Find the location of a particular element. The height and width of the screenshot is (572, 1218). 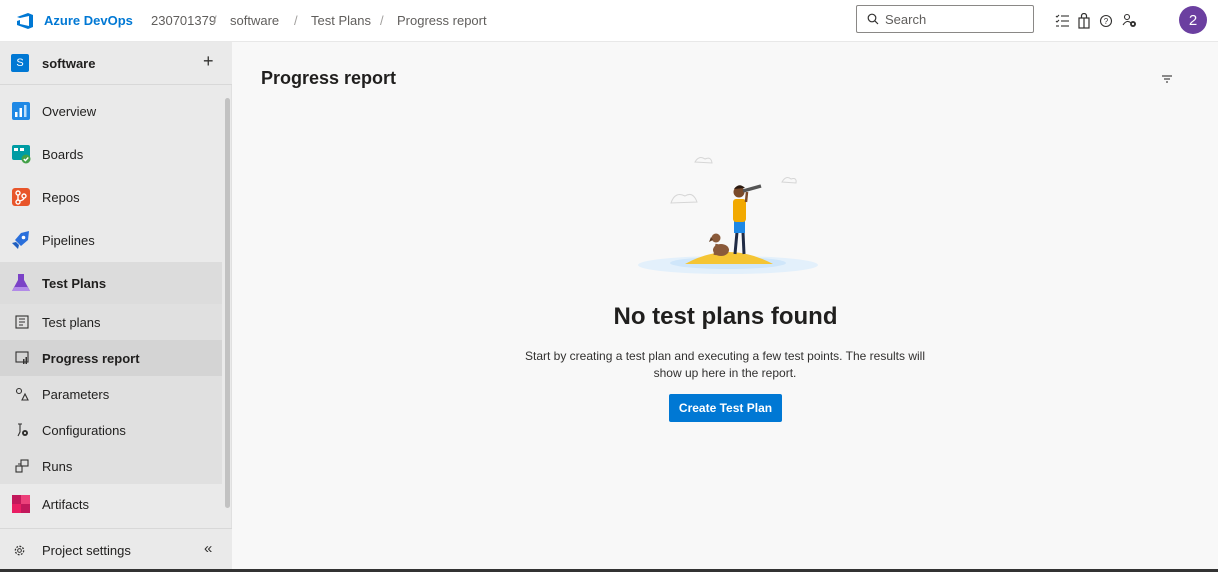

search-icon is located at coordinates (873, 19).